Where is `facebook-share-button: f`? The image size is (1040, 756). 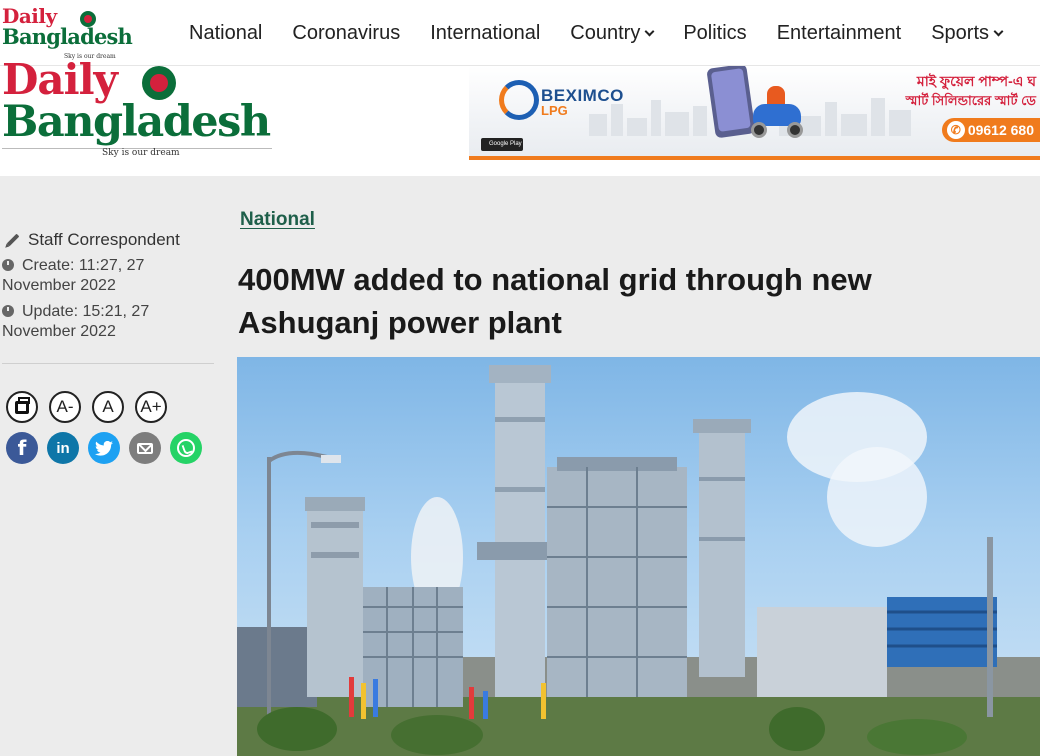
facebook-share-button: f is located at coordinates (22, 448).